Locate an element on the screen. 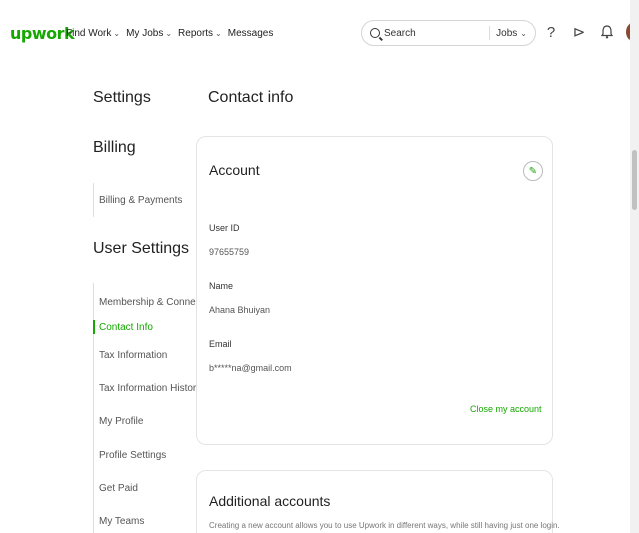  user-id-value: 97655759 is located at coordinates (229, 252).